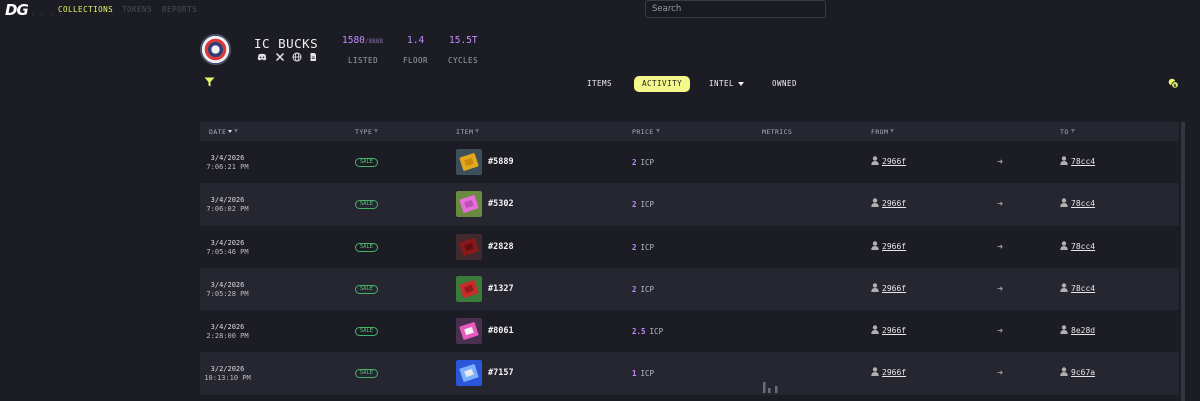 This screenshot has width=1200, height=401. I want to click on item-id: #5302, so click(501, 204).